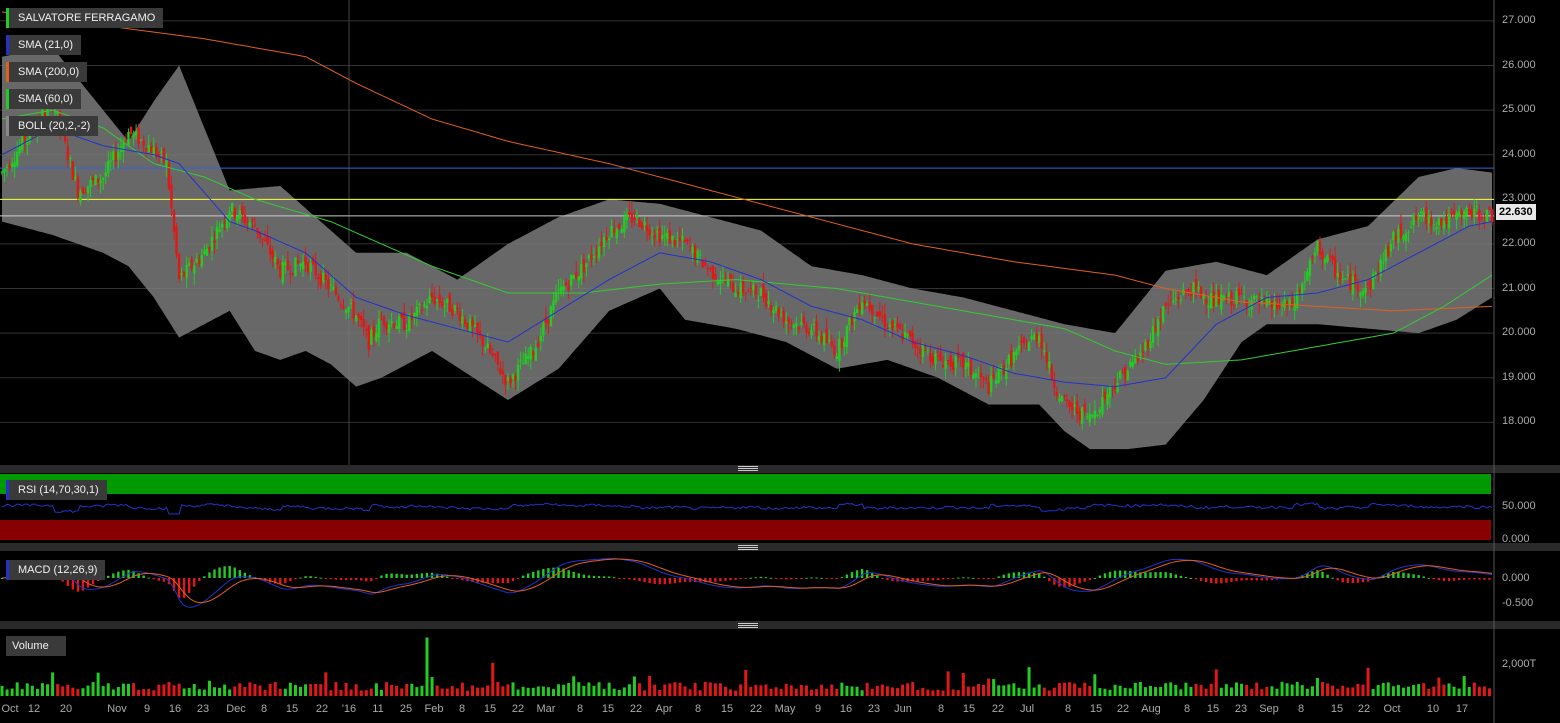 Image resolution: width=1560 pixels, height=723 pixels. I want to click on macd-label: MACD (12,26,9), so click(56, 570).